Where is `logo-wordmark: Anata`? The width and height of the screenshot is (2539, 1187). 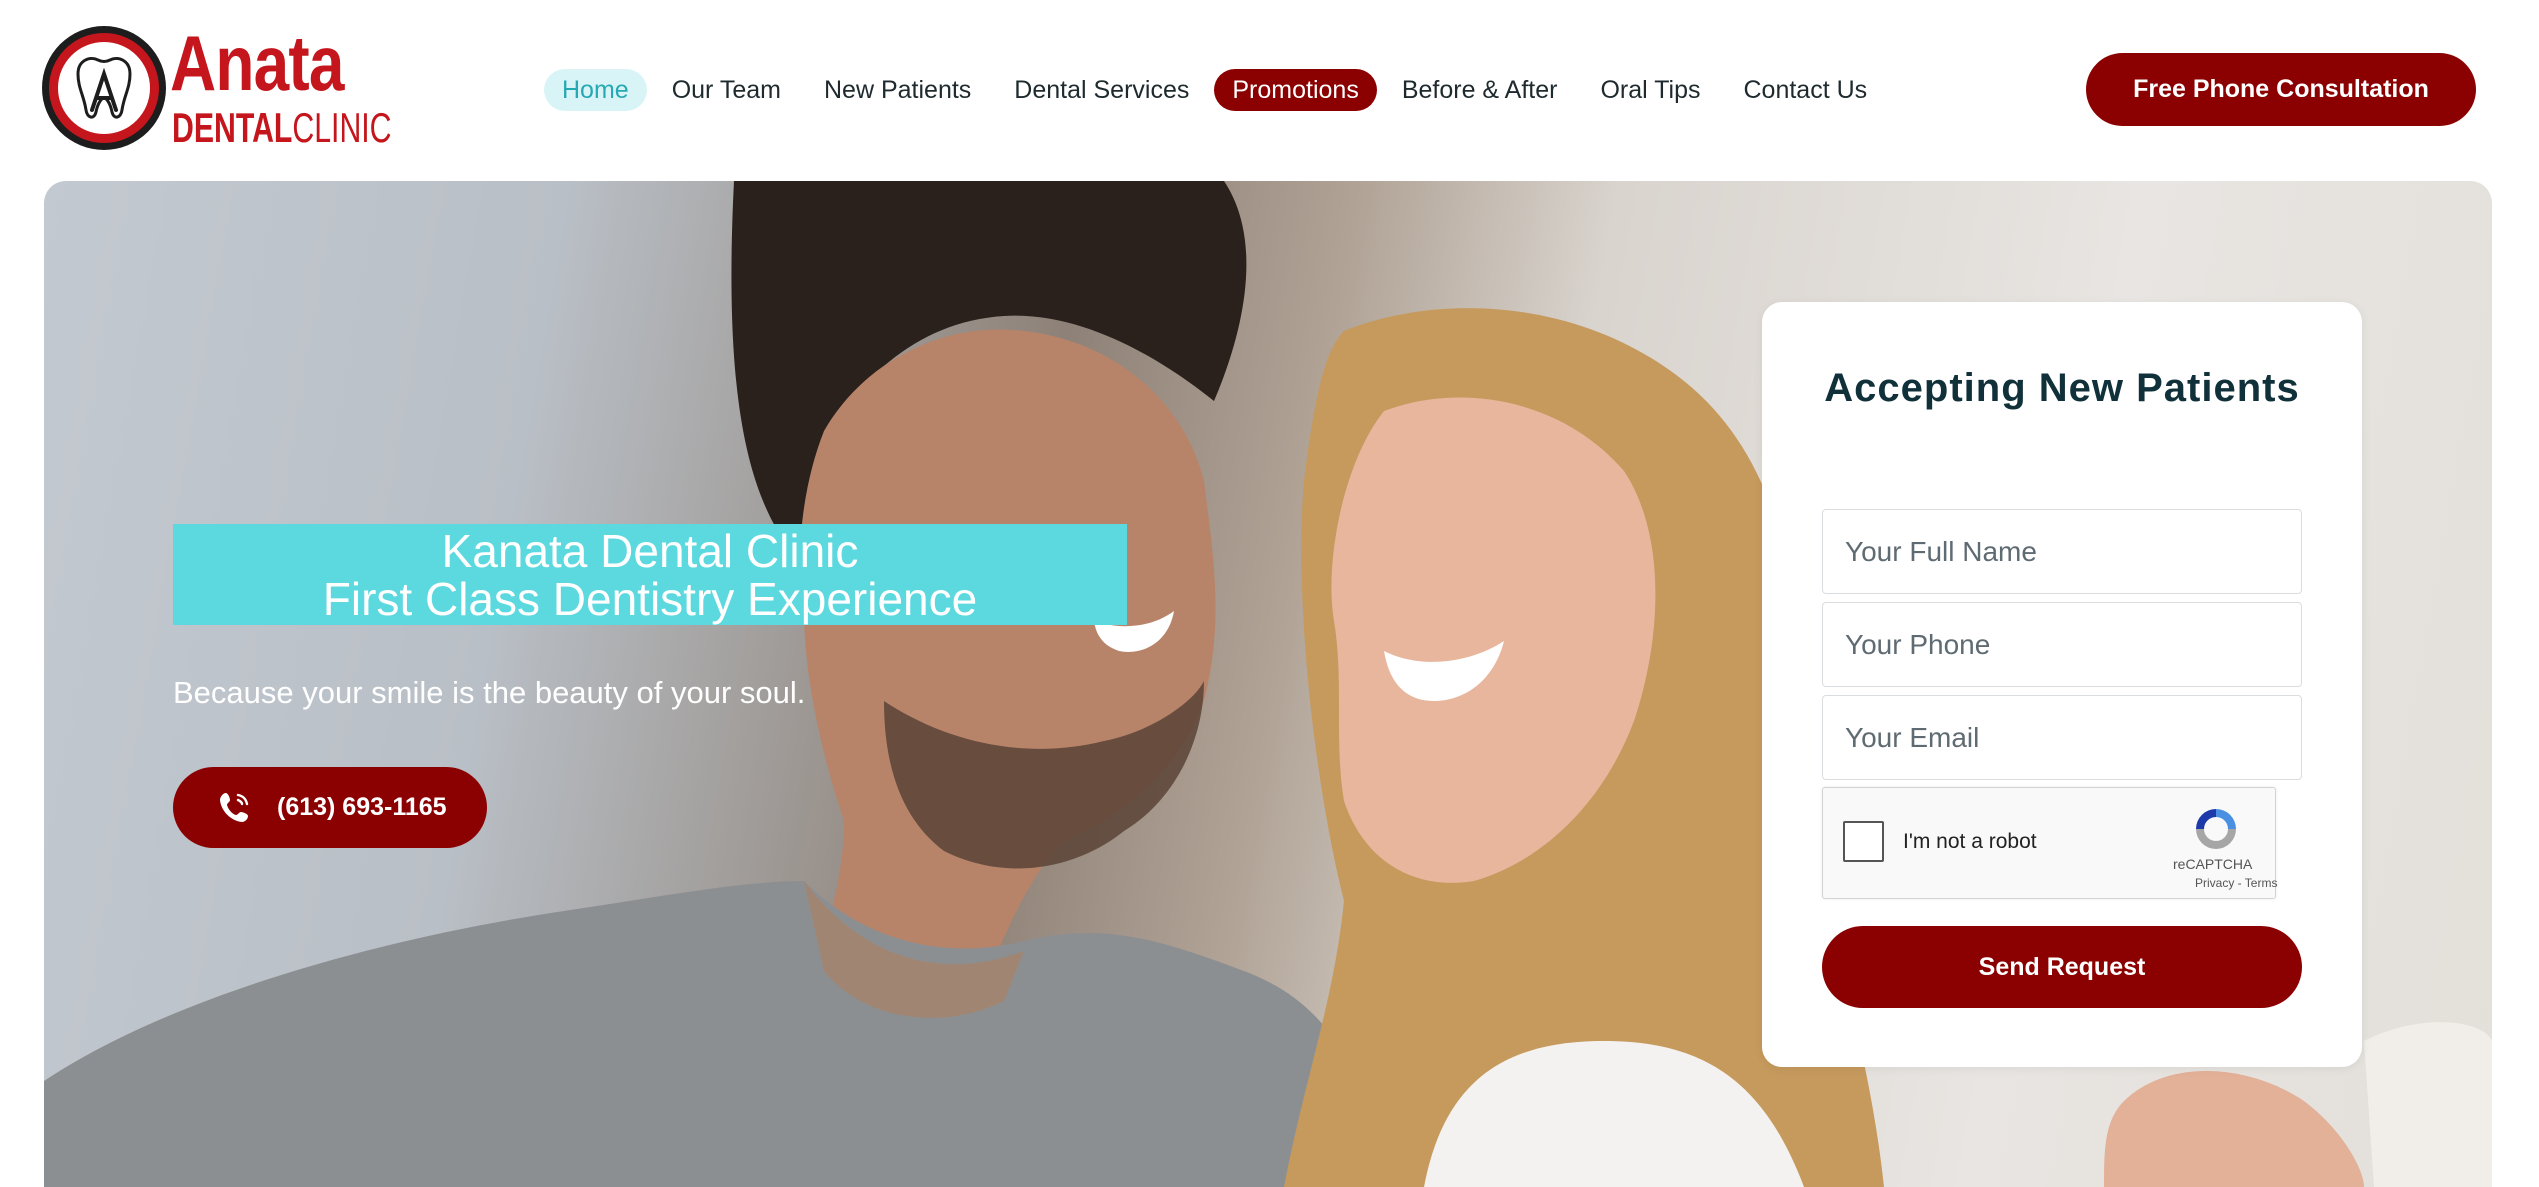 logo-wordmark: Anata is located at coordinates (257, 63).